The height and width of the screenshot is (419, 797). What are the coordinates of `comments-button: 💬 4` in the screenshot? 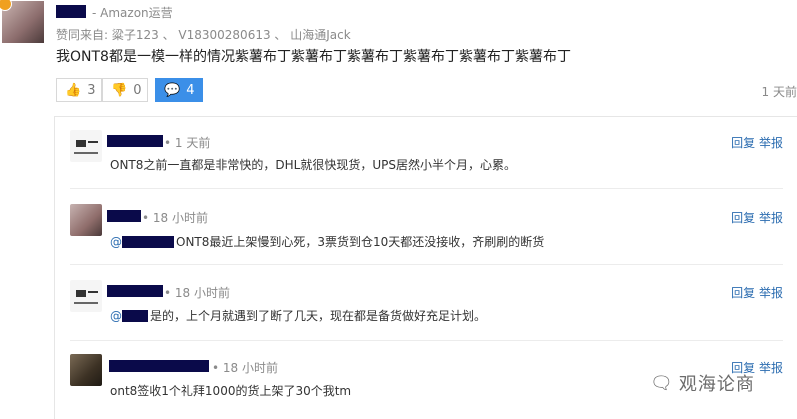 It's located at (179, 90).